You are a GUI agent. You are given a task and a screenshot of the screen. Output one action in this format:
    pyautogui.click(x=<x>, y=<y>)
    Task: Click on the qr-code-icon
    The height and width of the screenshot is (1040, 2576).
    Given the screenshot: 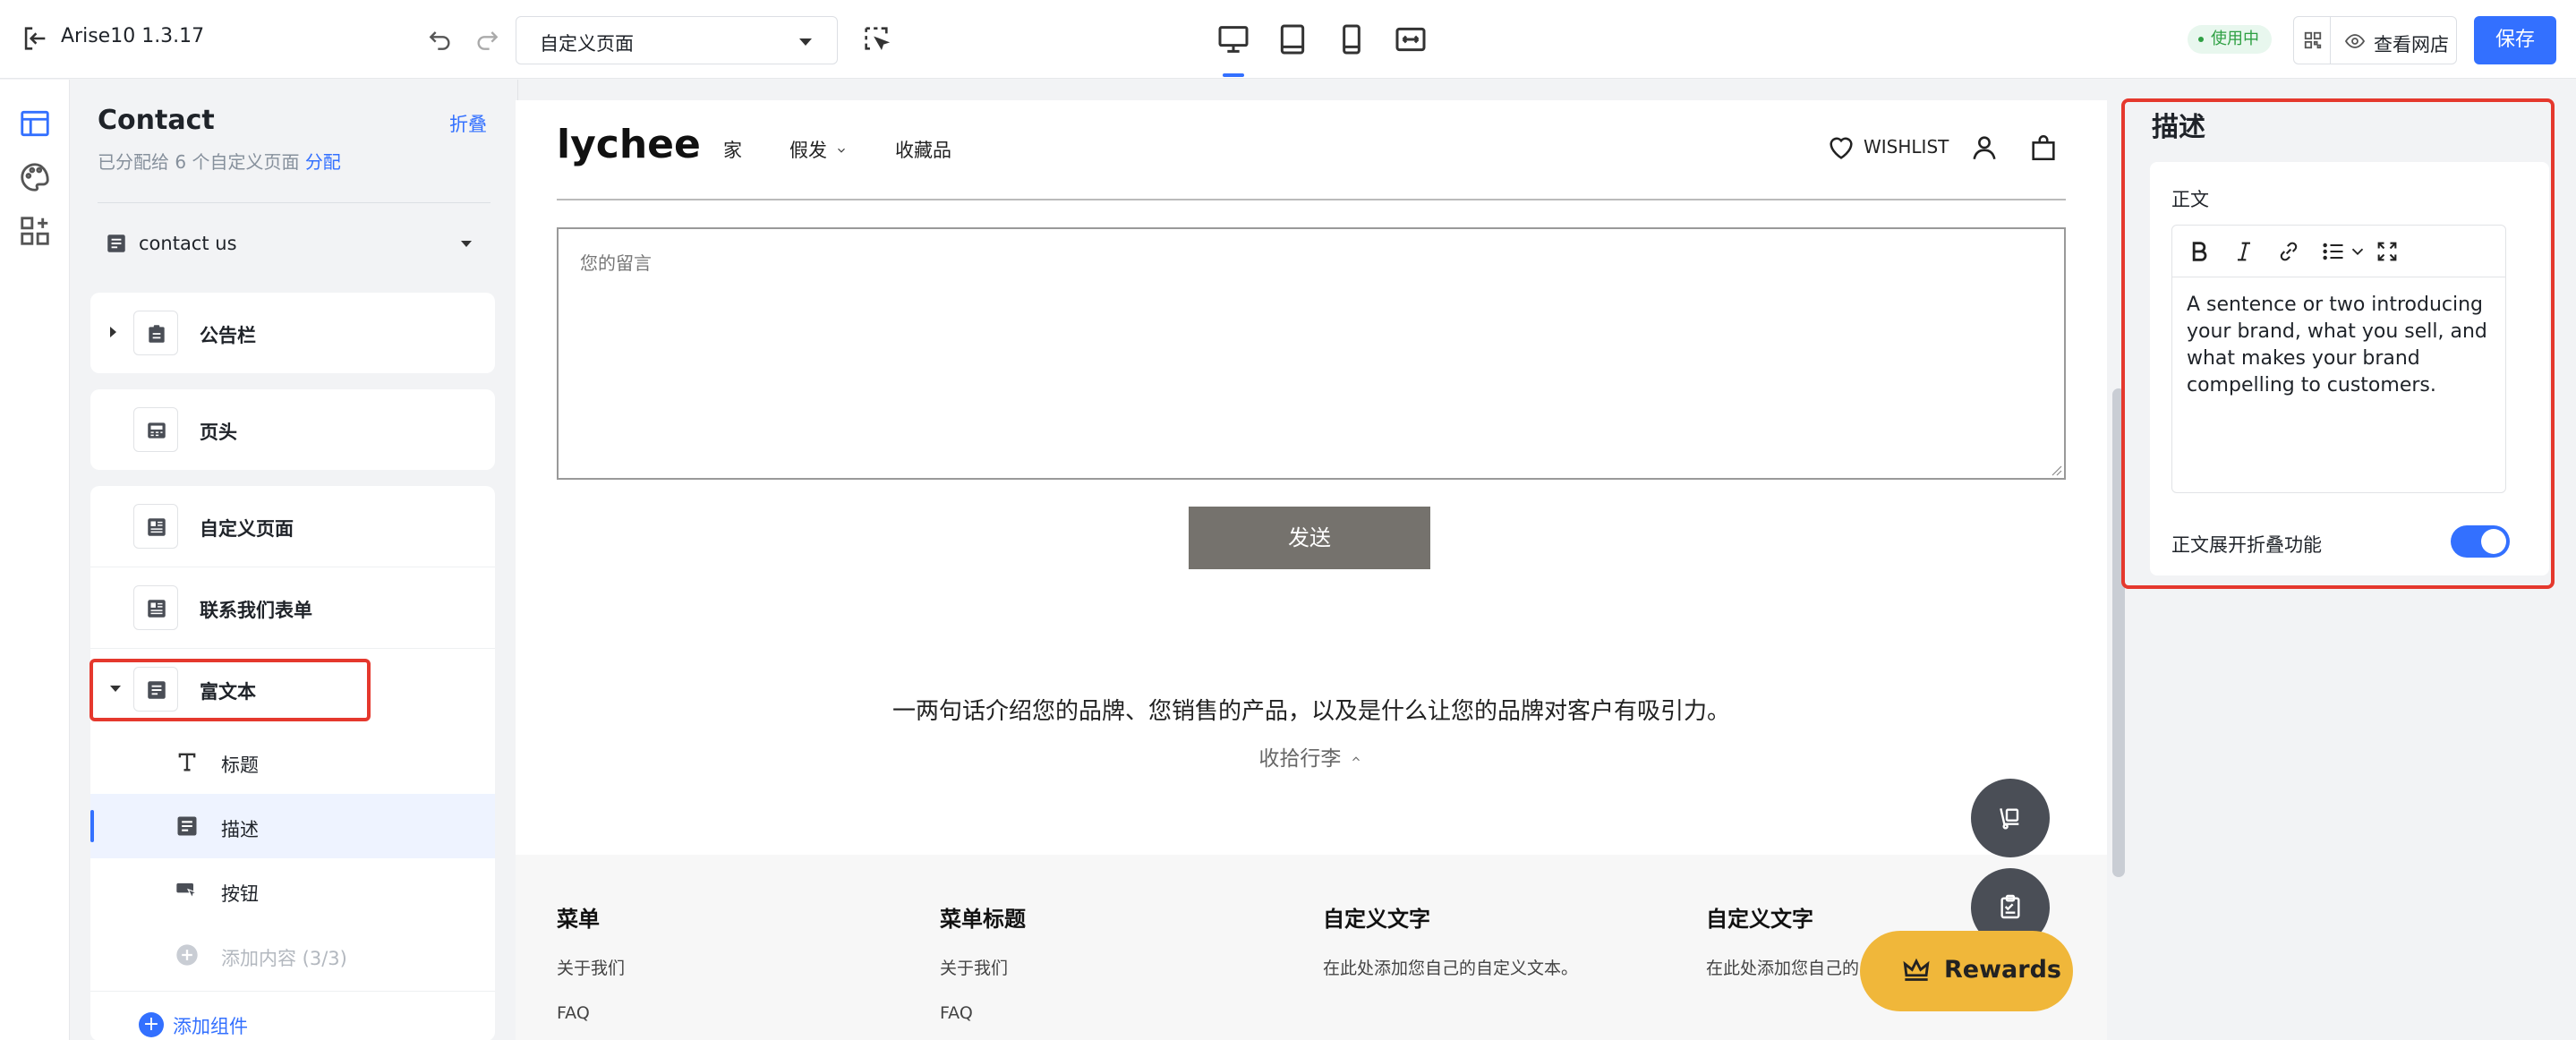 What is the action you would take?
    pyautogui.click(x=2313, y=40)
    